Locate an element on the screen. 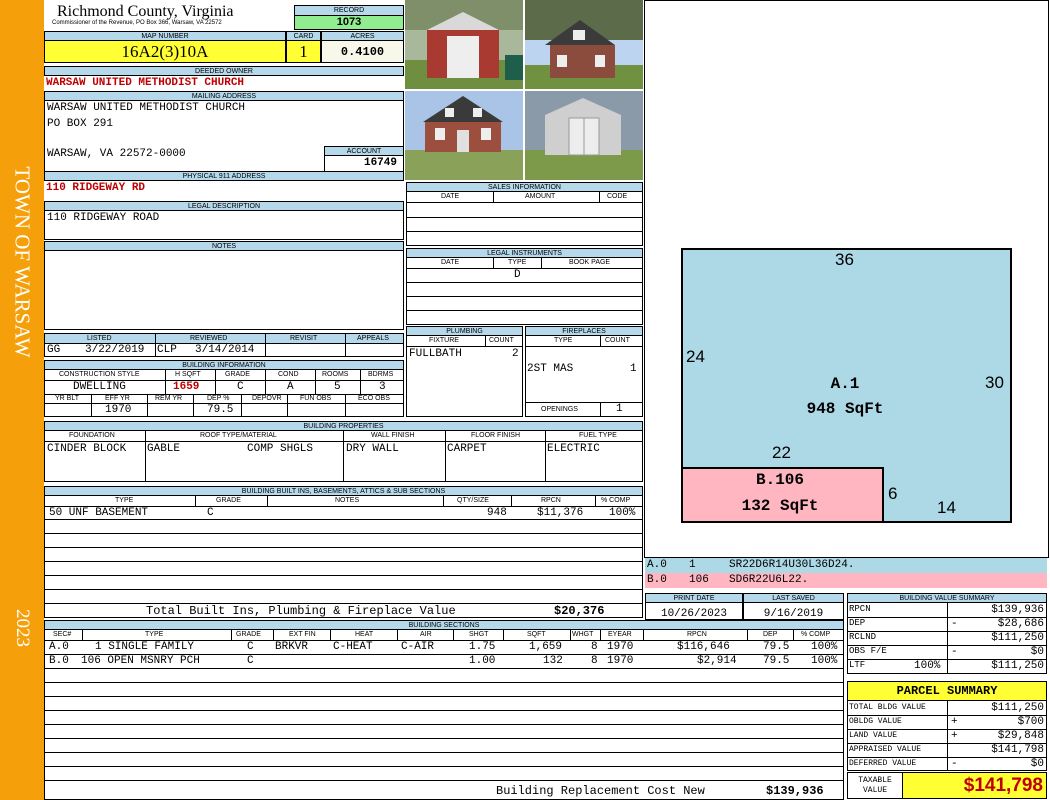  sec-a-air: C-AIR is located at coordinates (418, 647).